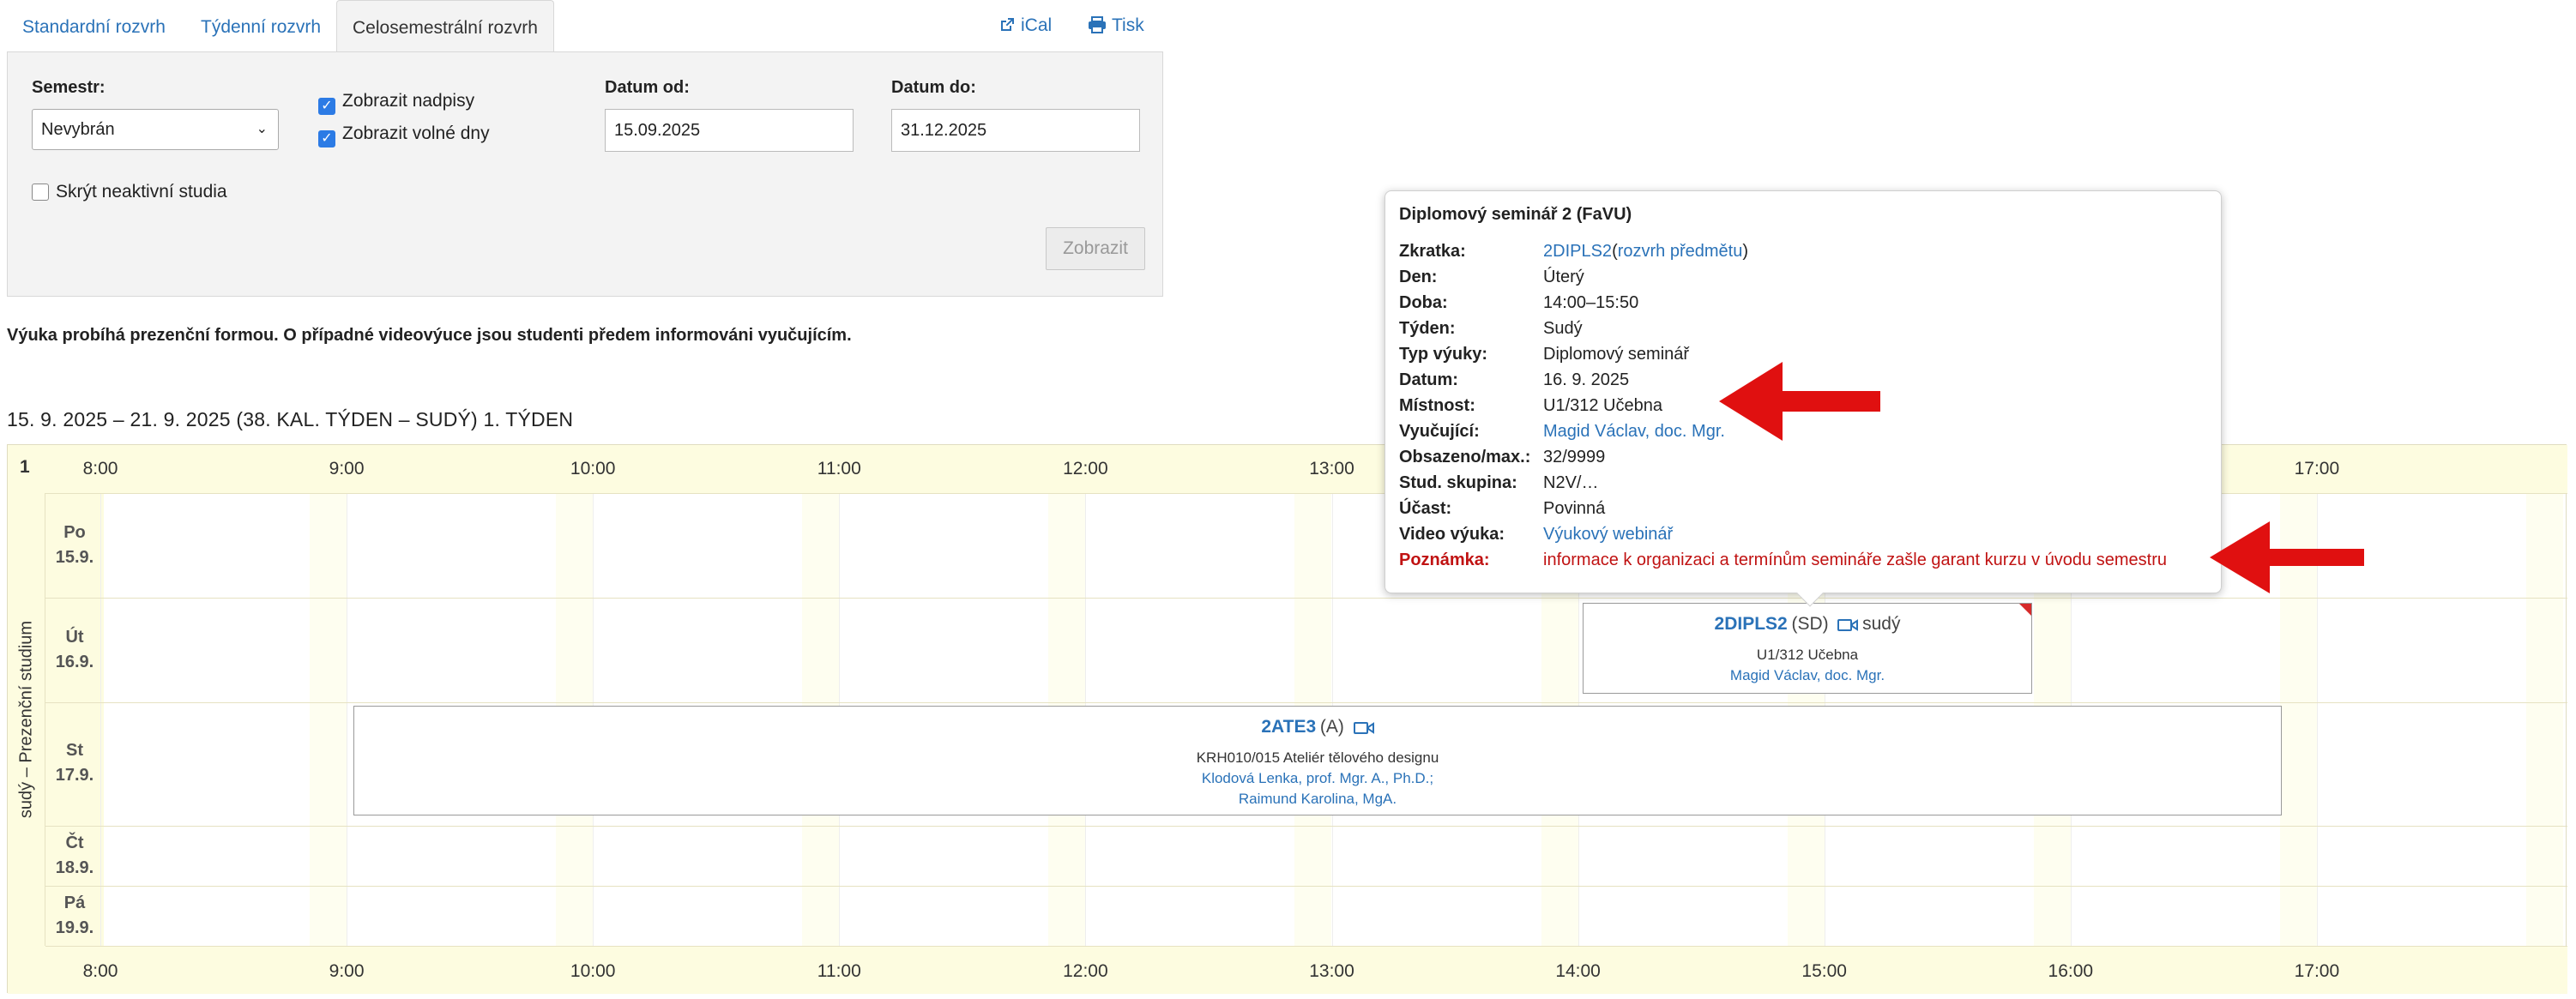 This screenshot has width=2576, height=999. Describe the element at coordinates (74, 867) in the screenshot. I see `day-date: 18.9.` at that location.